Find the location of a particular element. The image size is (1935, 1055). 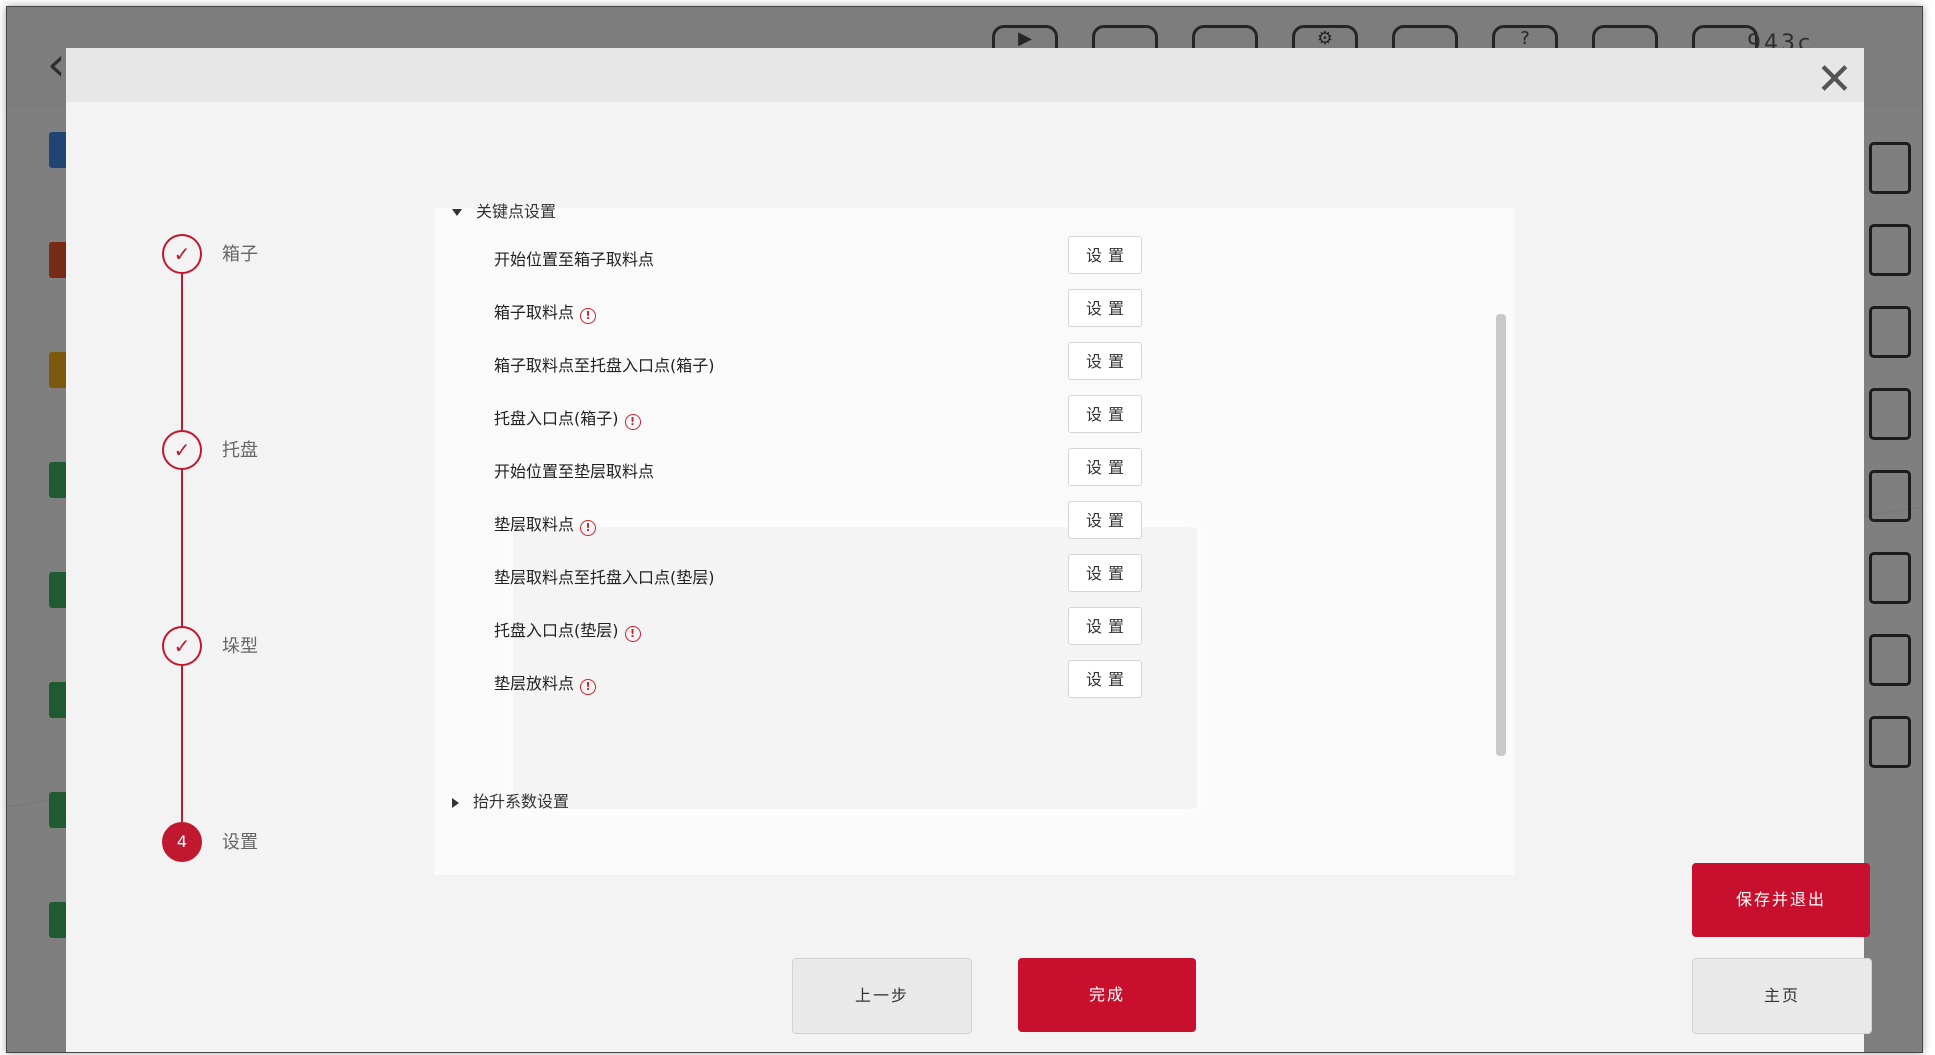

key-point-label: 开始位置至箱子取料点 is located at coordinates (574, 259).